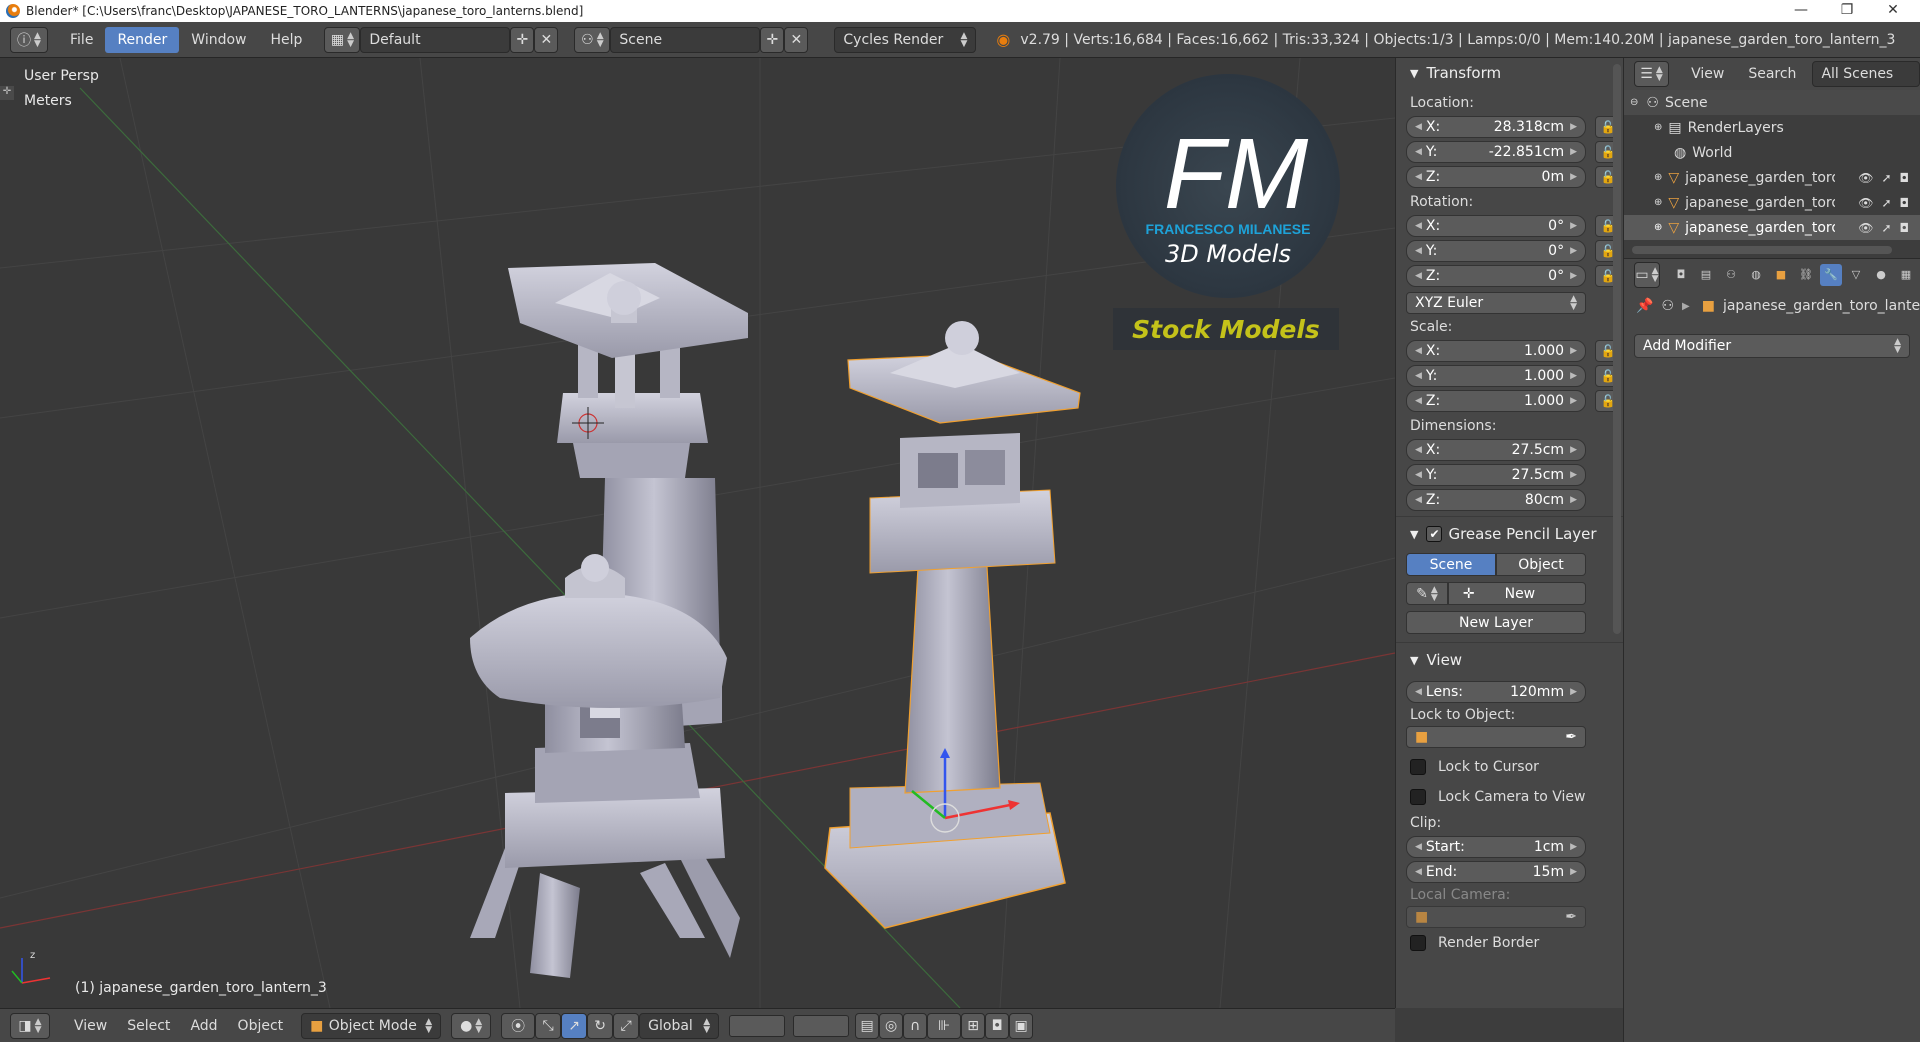 The image size is (1920, 1042). What do you see at coordinates (7, 93) in the screenshot?
I see `toolshelf-toggle: ✛` at bounding box center [7, 93].